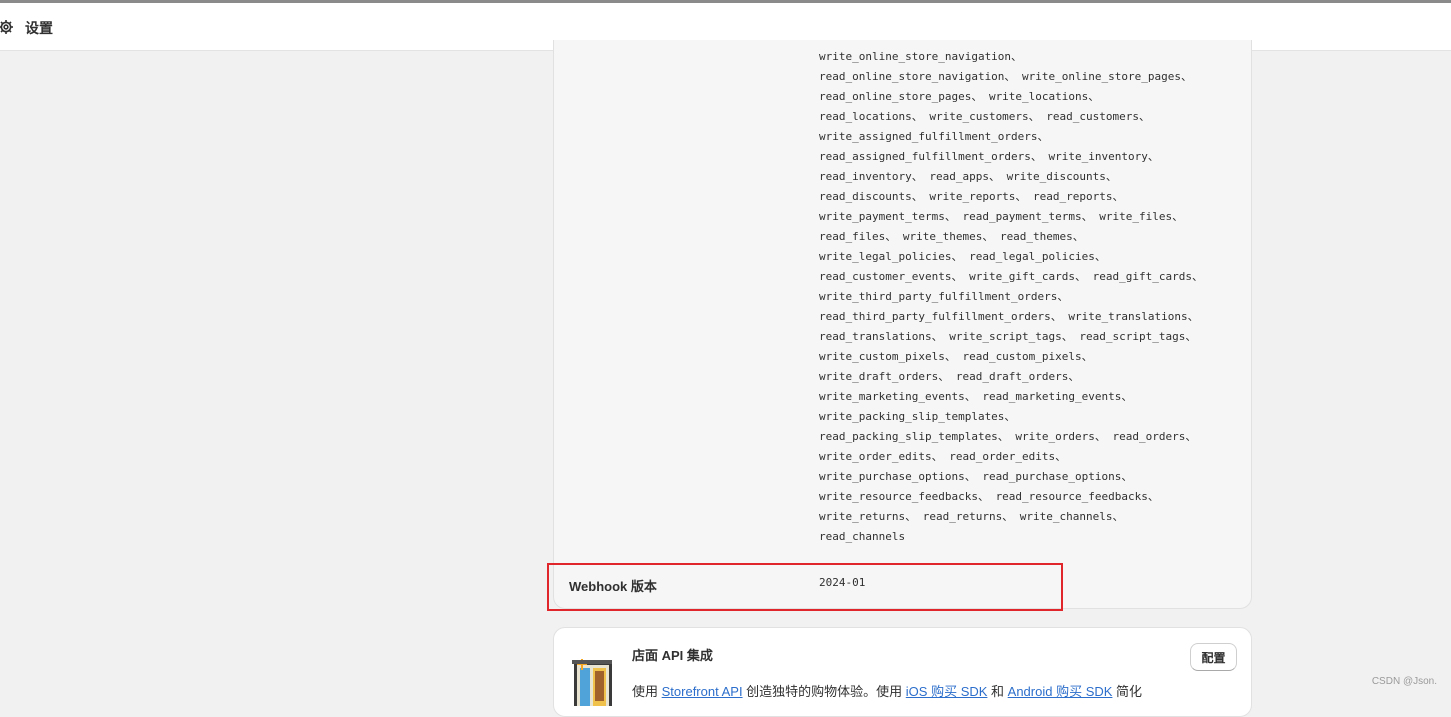 Image resolution: width=1451 pixels, height=717 pixels. Describe the element at coordinates (947, 691) in the screenshot. I see `ios-sdk-link: iOS 购买 SDK` at that location.